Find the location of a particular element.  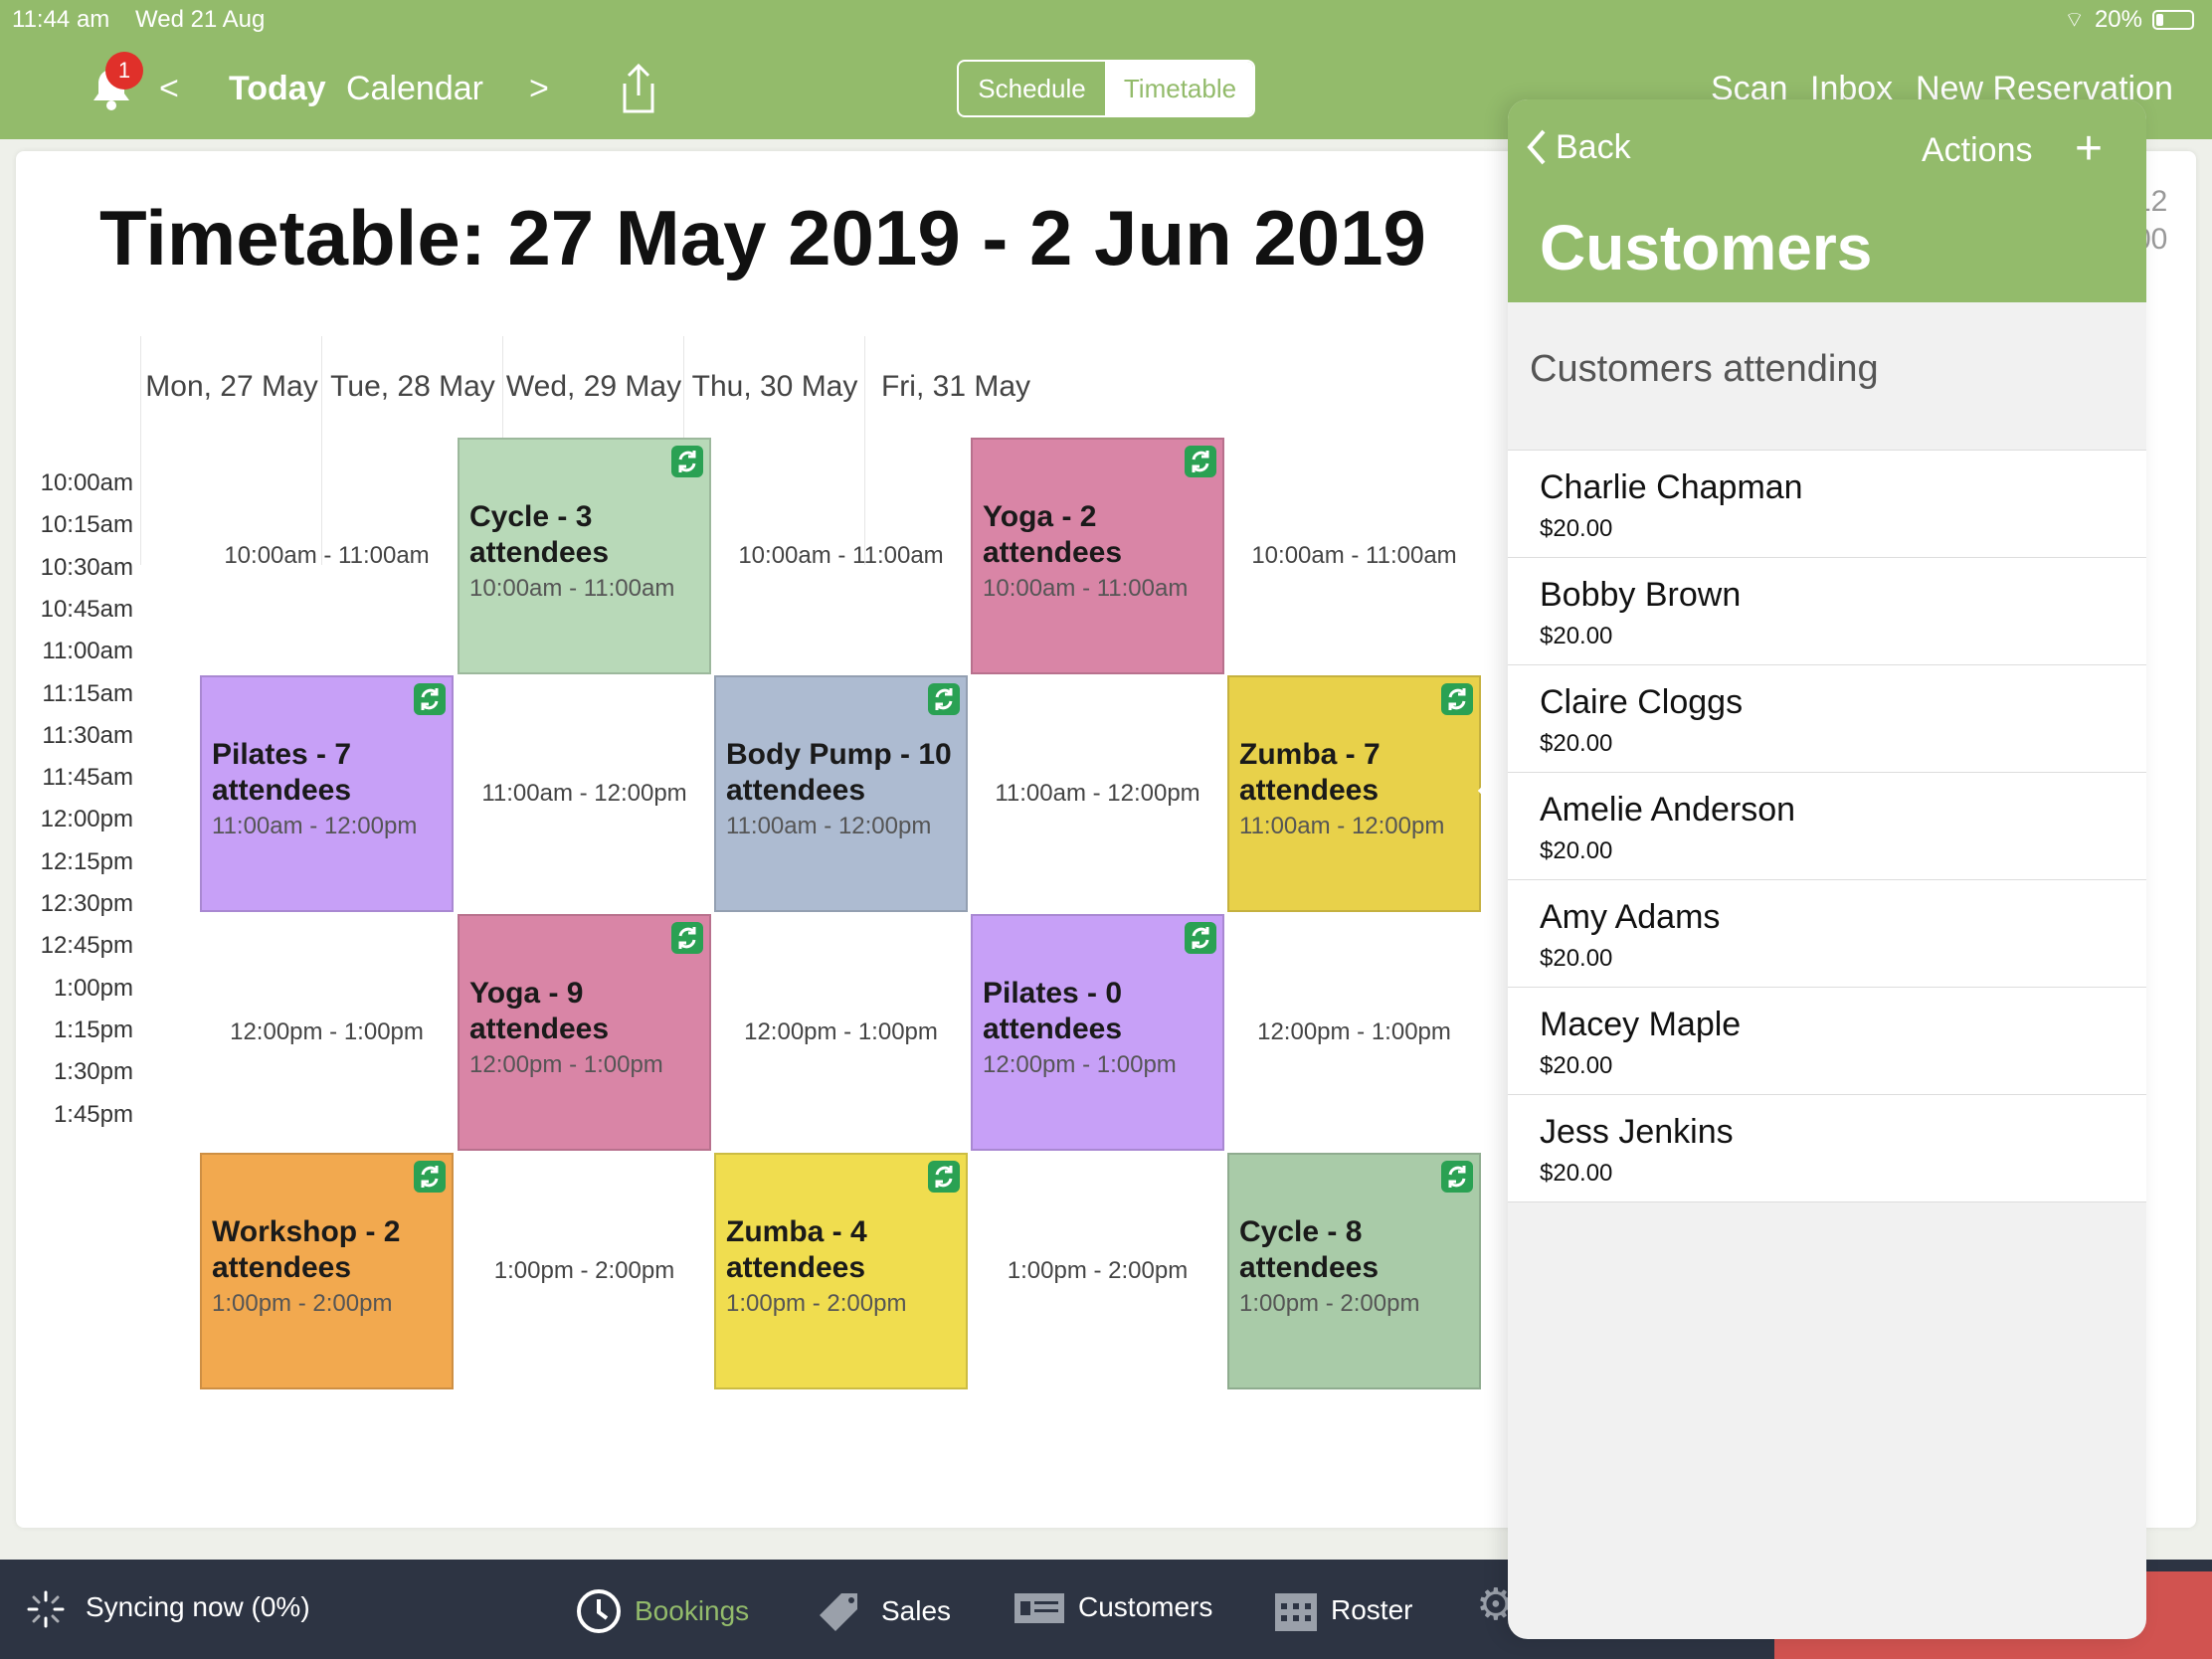

prev-week-button: < is located at coordinates (169, 89).